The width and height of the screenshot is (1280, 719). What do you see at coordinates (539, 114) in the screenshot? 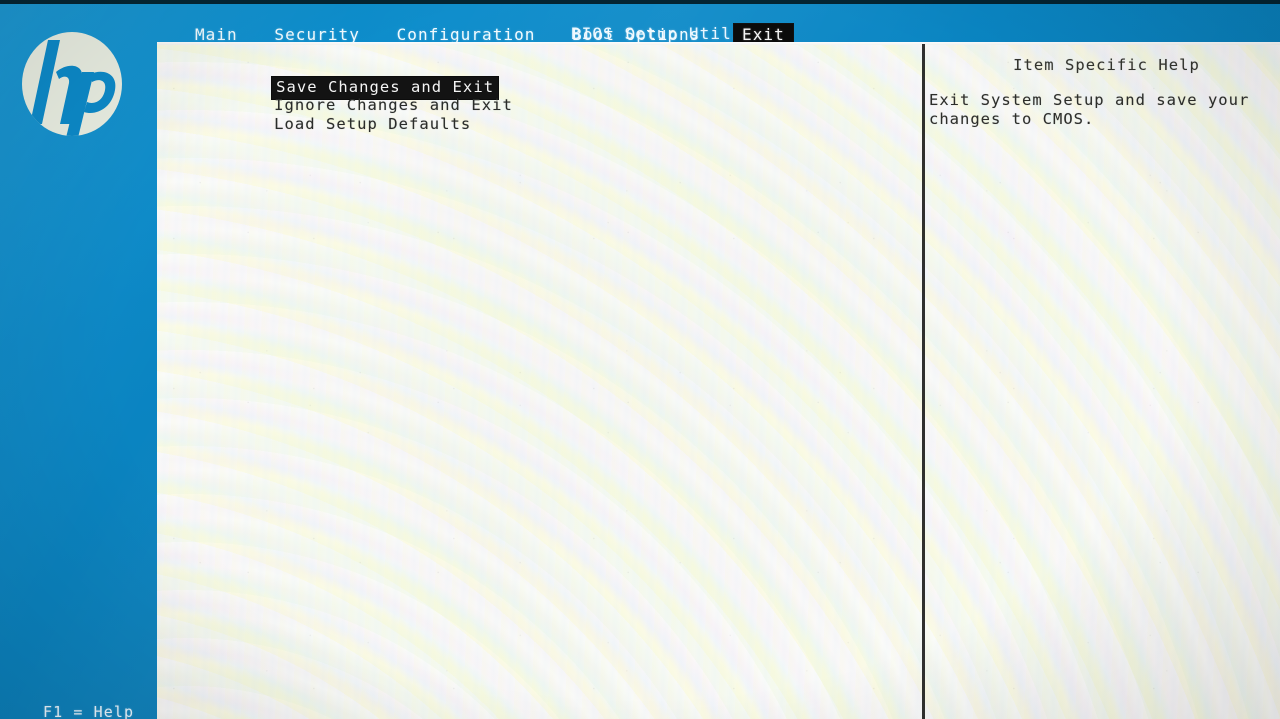
I see `option-load-setup-defaults: Load Setup Defaults` at bounding box center [539, 114].